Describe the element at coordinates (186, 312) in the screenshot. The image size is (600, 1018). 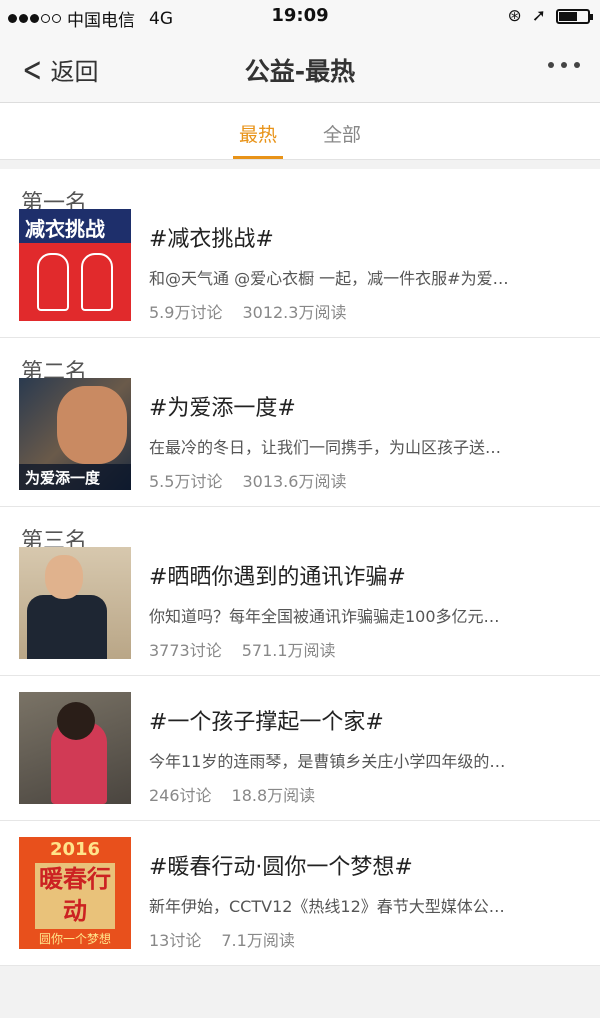
I see `discussion-count: 5.9万讨论` at that location.